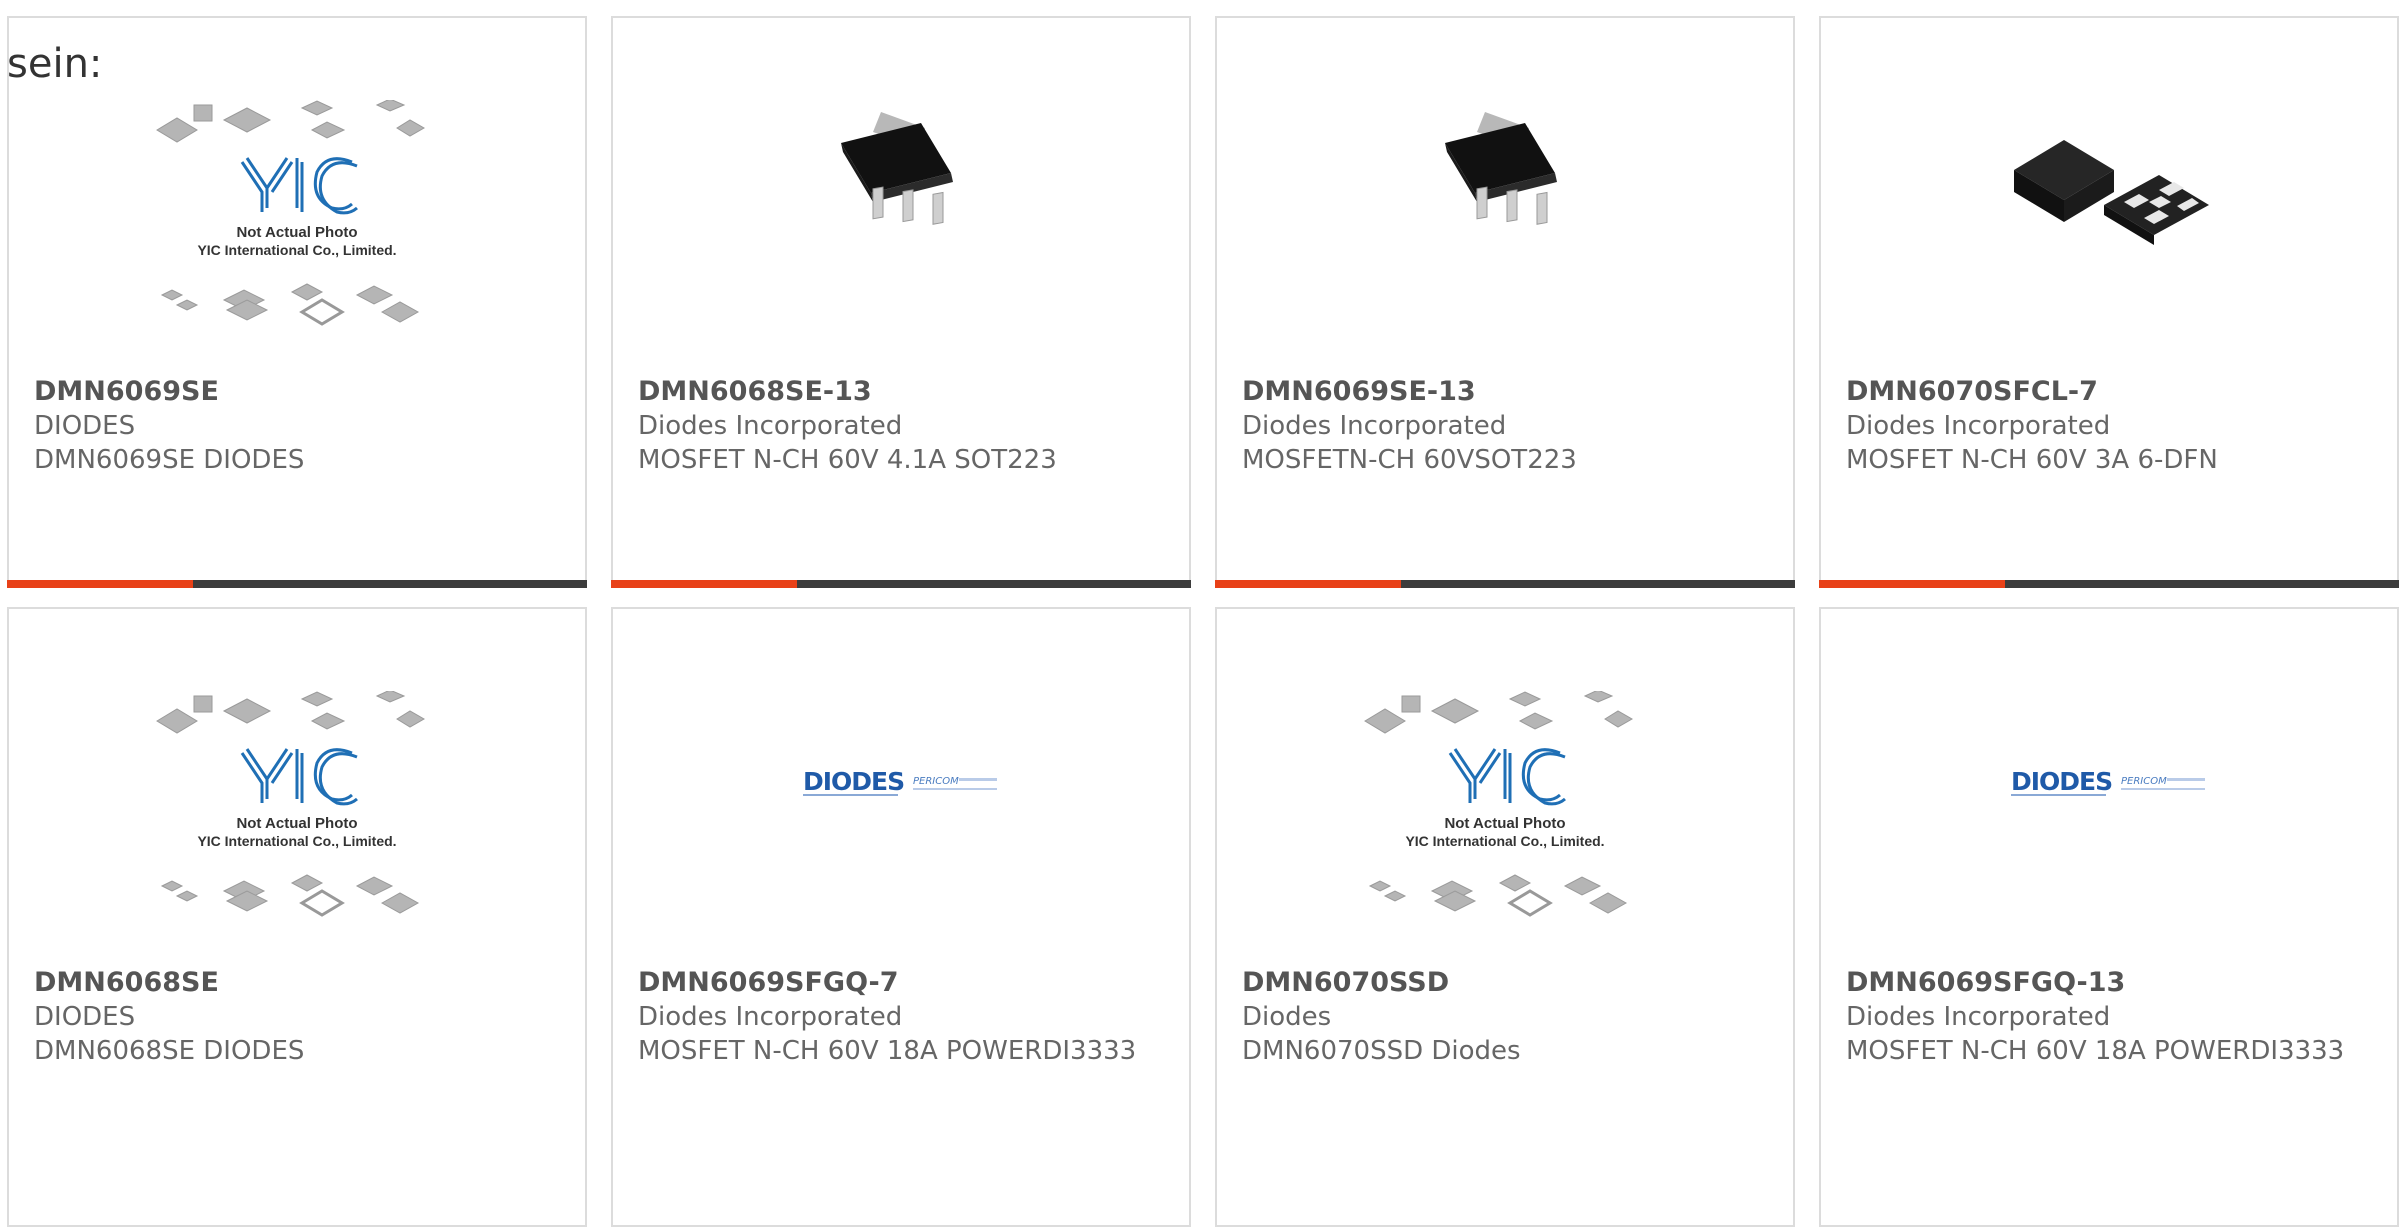 The width and height of the screenshot is (2400, 1227). Describe the element at coordinates (1287, 1017) in the screenshot. I see `product-manufacturer: Diodes` at that location.